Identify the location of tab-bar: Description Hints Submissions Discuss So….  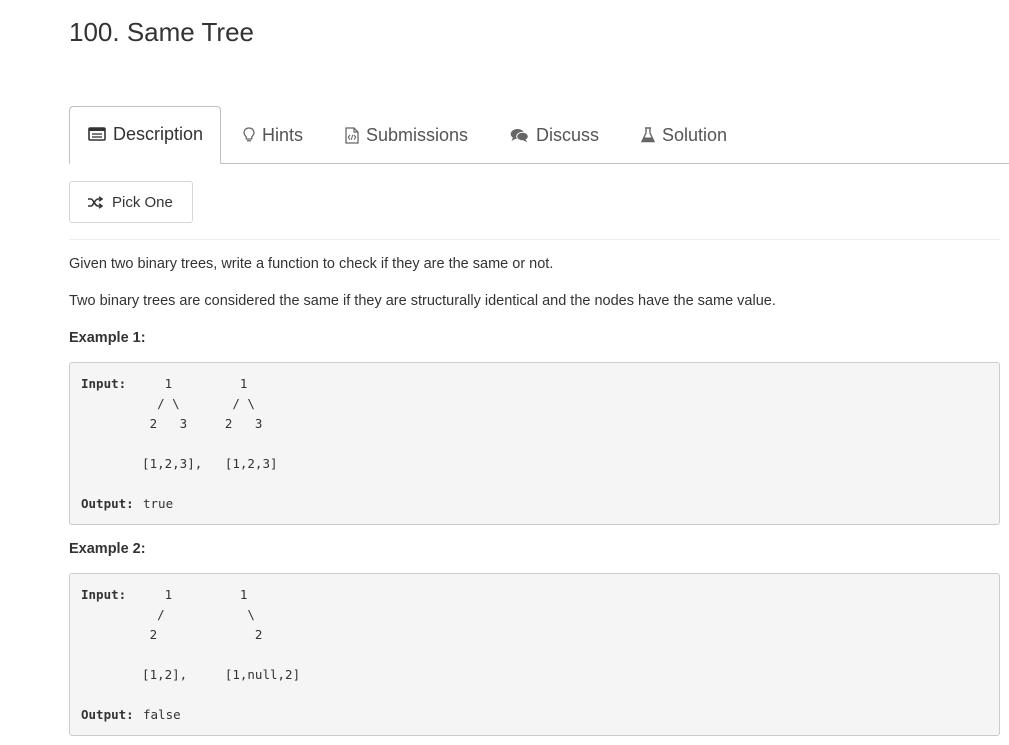
(539, 135).